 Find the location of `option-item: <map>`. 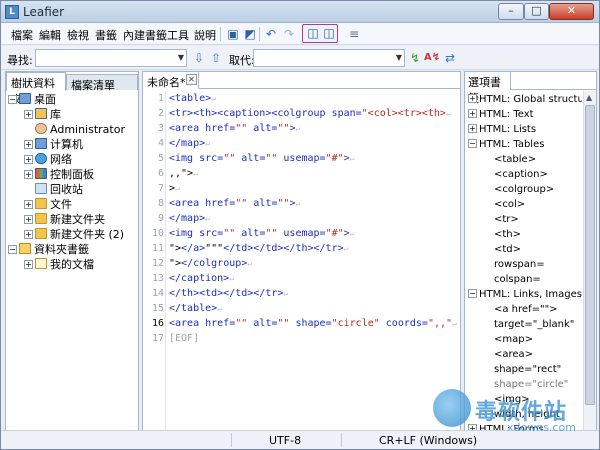

option-item: <map> is located at coordinates (513, 339).